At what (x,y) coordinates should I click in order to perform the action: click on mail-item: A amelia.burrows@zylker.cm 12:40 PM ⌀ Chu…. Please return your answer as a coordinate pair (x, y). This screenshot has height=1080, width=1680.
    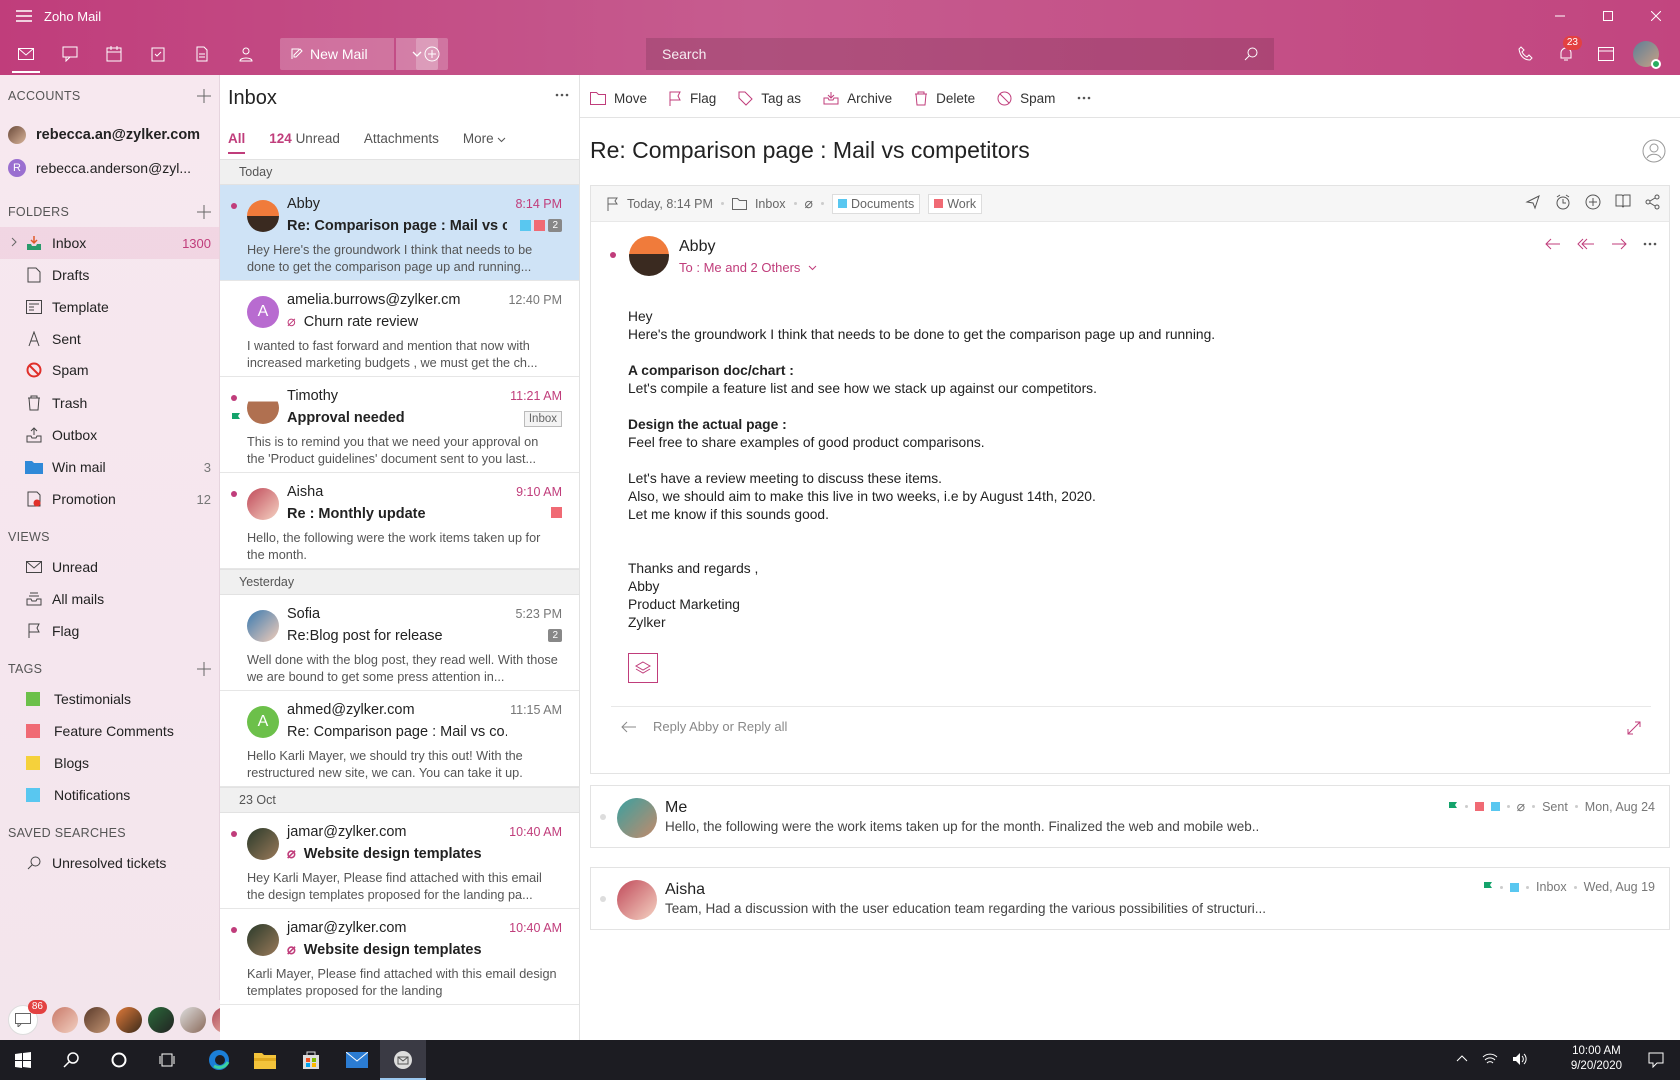
    Looking at the image, I should click on (399, 329).